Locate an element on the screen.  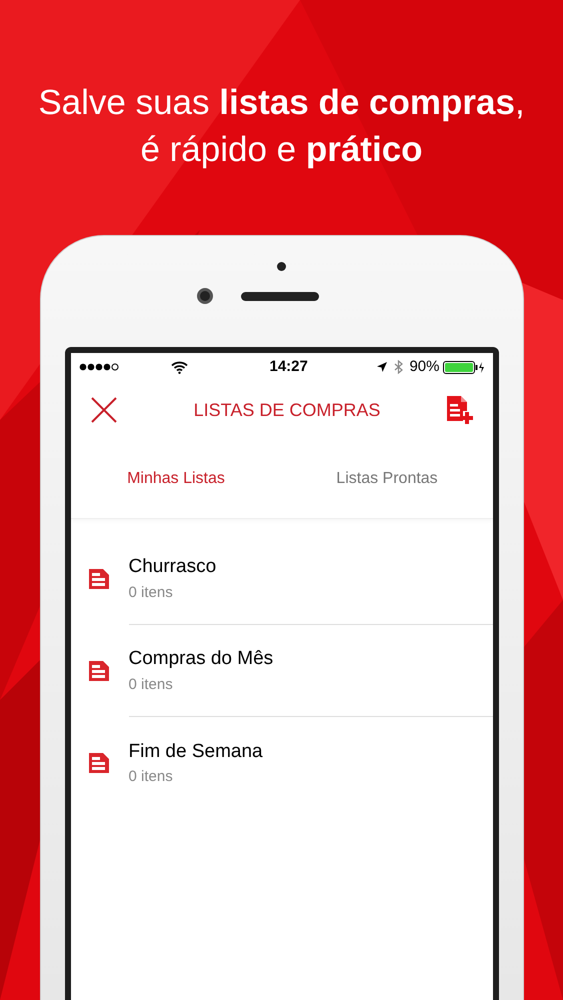
tab: Listas Prontas is located at coordinates (387, 478).